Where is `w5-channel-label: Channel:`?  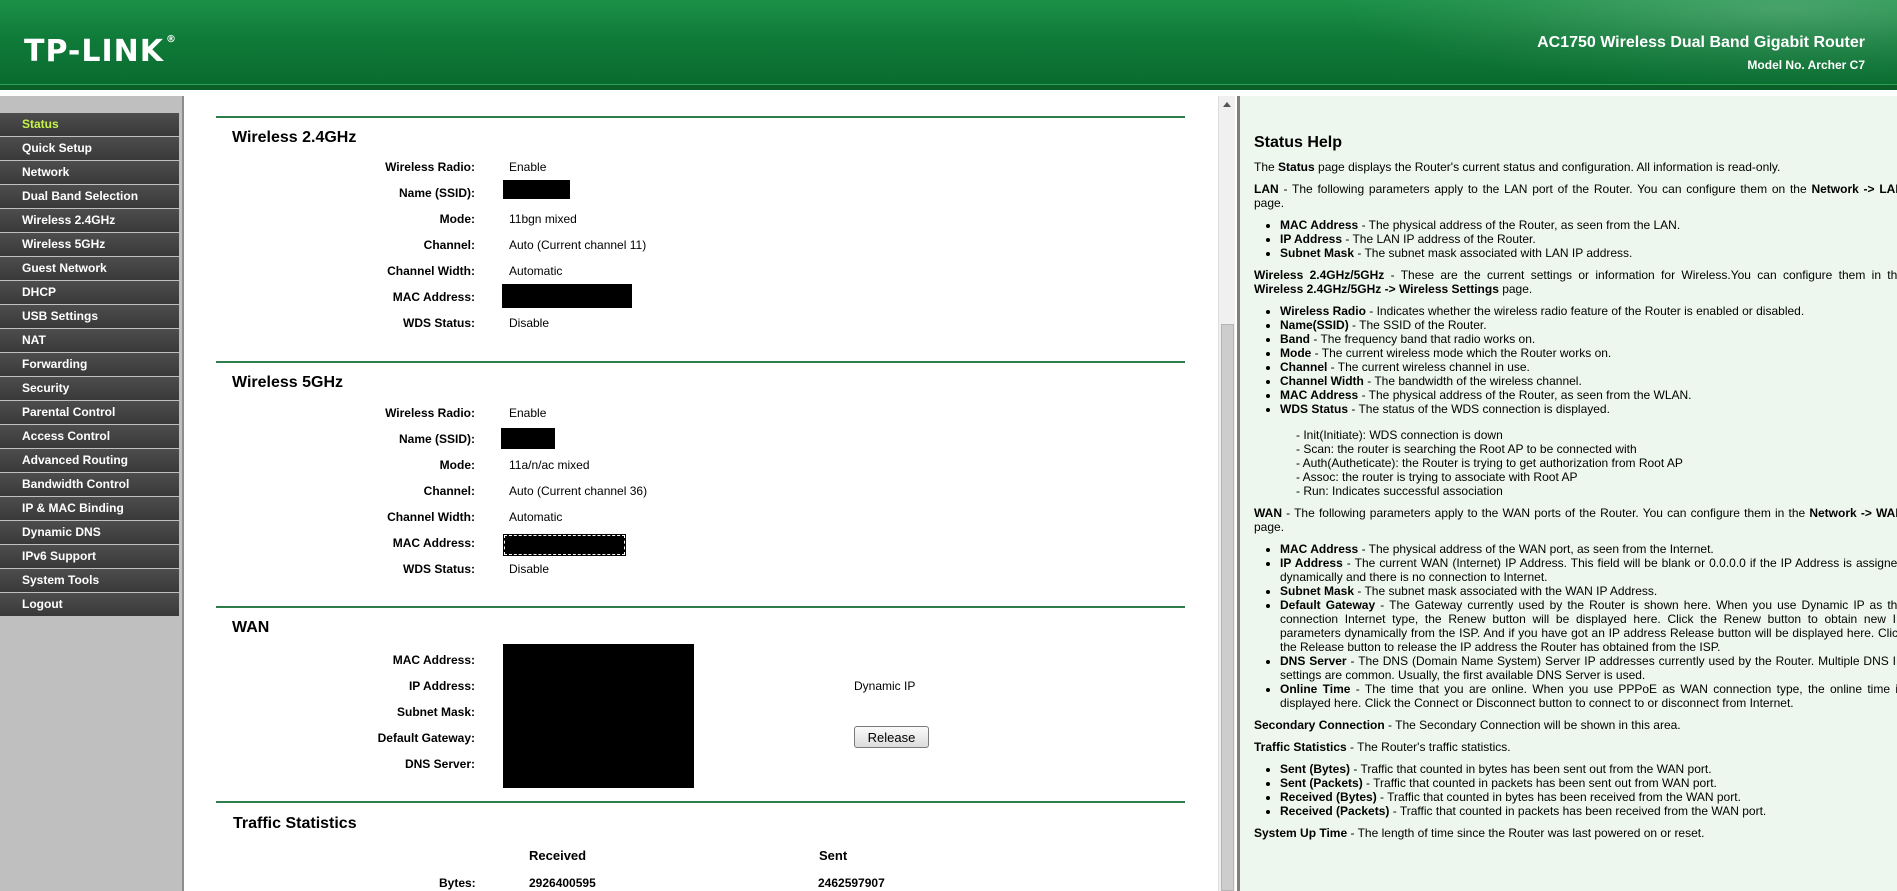 w5-channel-label: Channel: is located at coordinates (449, 491).